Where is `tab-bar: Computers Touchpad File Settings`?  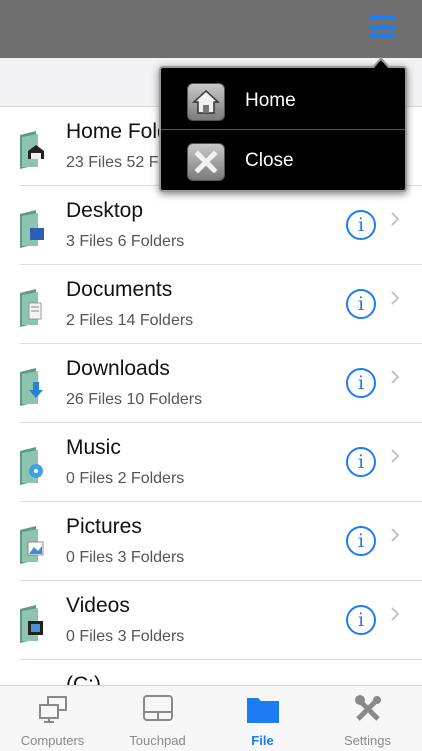
tab-bar: Computers Touchpad File Settings is located at coordinates (211, 718).